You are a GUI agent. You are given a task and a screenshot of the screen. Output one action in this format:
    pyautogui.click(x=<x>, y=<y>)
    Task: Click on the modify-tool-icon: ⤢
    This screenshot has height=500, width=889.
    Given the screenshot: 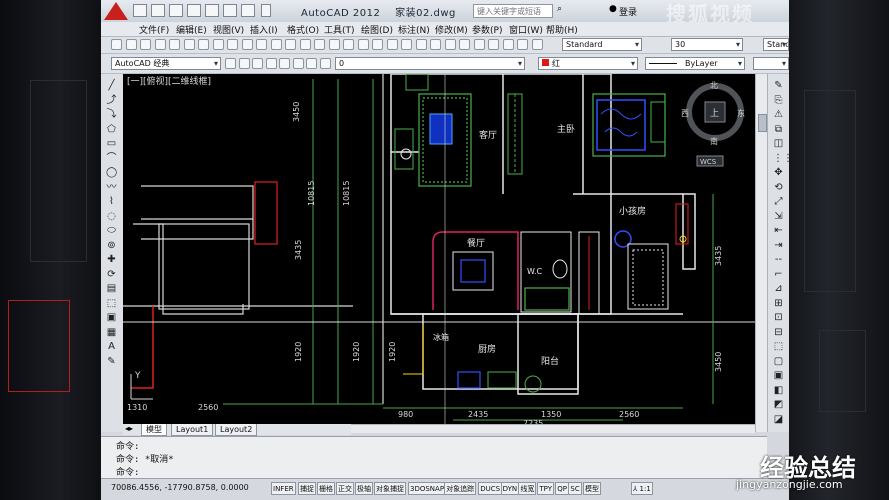 What is the action you would take?
    pyautogui.click(x=778, y=201)
    